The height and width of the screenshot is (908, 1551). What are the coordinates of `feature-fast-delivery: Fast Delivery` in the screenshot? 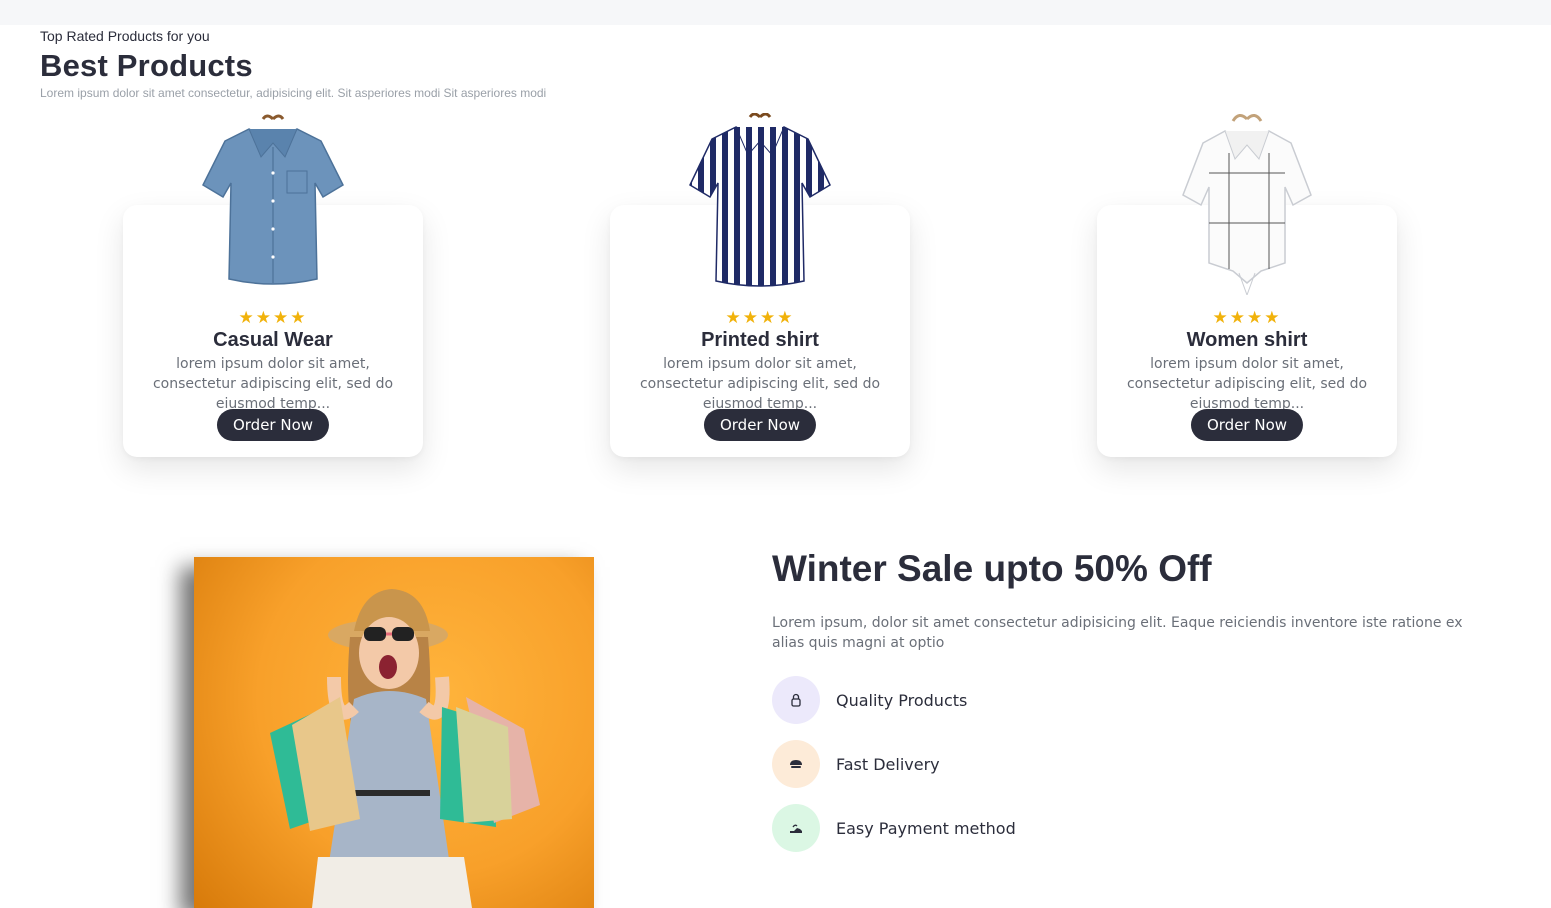 It's located at (856, 764).